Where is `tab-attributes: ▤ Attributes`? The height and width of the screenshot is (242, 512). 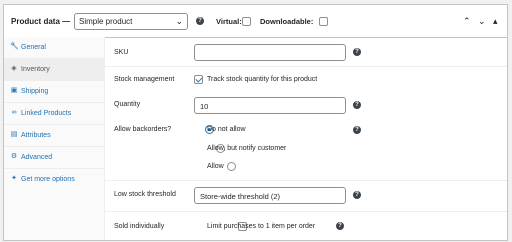
tab-attributes: ▤ Attributes is located at coordinates (54, 136).